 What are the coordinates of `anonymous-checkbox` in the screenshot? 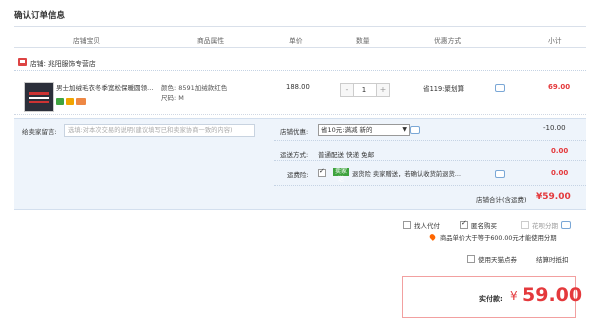 It's located at (464, 224).